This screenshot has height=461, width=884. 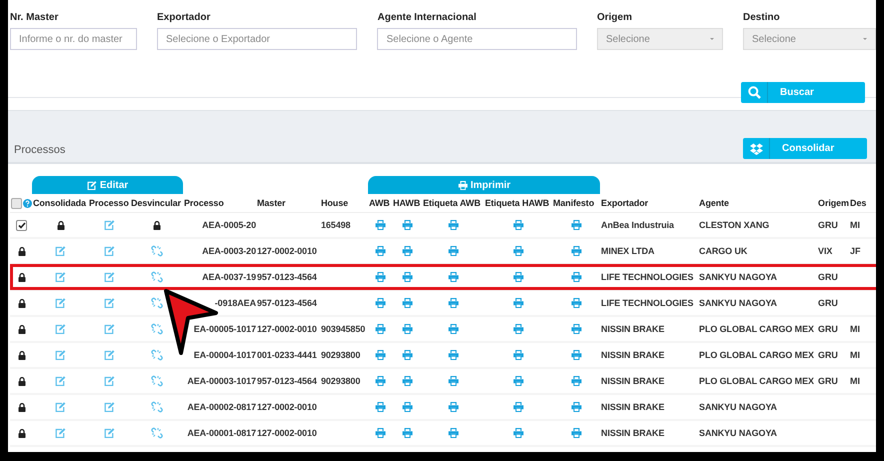 What do you see at coordinates (855, 329) in the screenshot?
I see `table-cell: MI` at bounding box center [855, 329].